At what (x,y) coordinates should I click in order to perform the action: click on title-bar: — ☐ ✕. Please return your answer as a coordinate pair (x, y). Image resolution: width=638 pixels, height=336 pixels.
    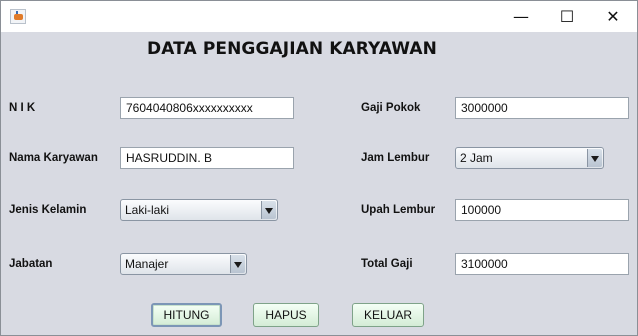
    Looking at the image, I should click on (319, 16).